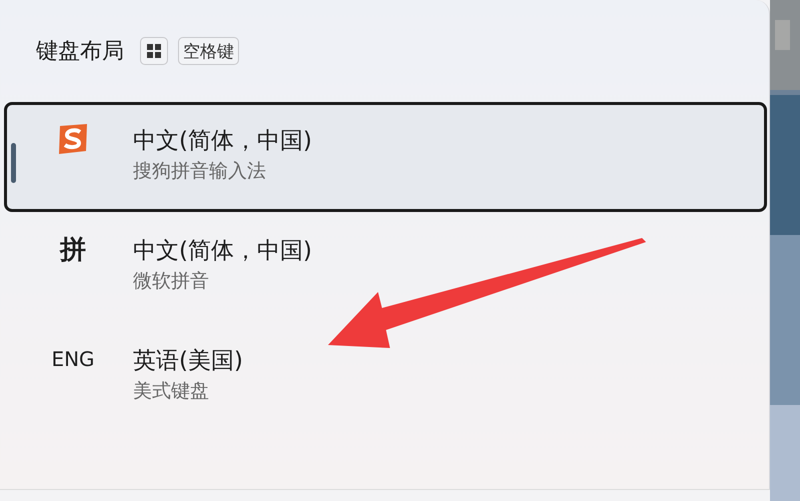  Describe the element at coordinates (73, 359) in the screenshot. I see `language-code: ENG` at that location.